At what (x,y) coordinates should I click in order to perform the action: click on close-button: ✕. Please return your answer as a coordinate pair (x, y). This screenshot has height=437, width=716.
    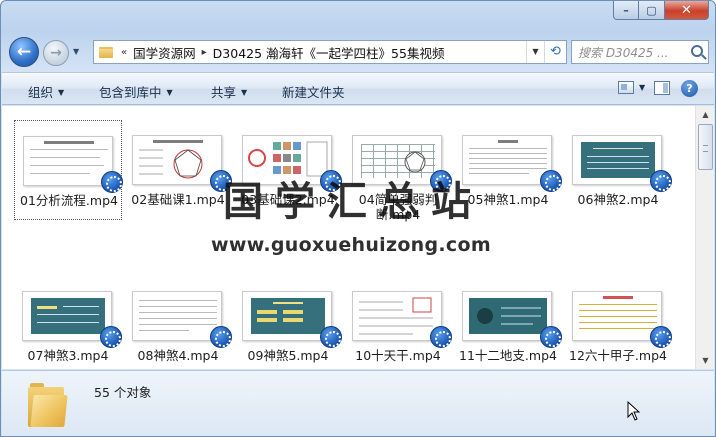
    Looking at the image, I should click on (687, 10).